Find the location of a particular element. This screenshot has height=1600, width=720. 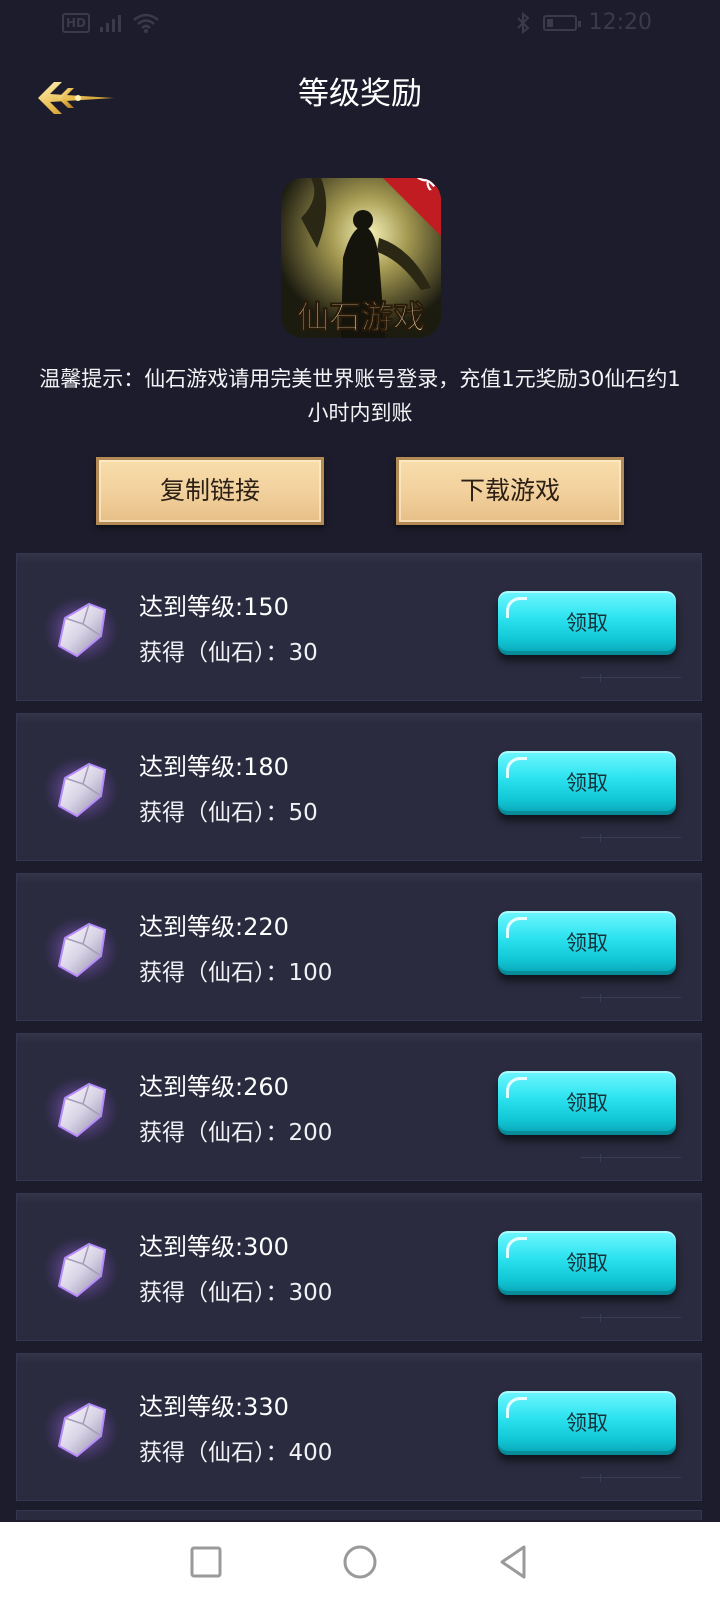

reward-card: 达到等级:220 获得（仙石）：100 领取 is located at coordinates (359, 947).